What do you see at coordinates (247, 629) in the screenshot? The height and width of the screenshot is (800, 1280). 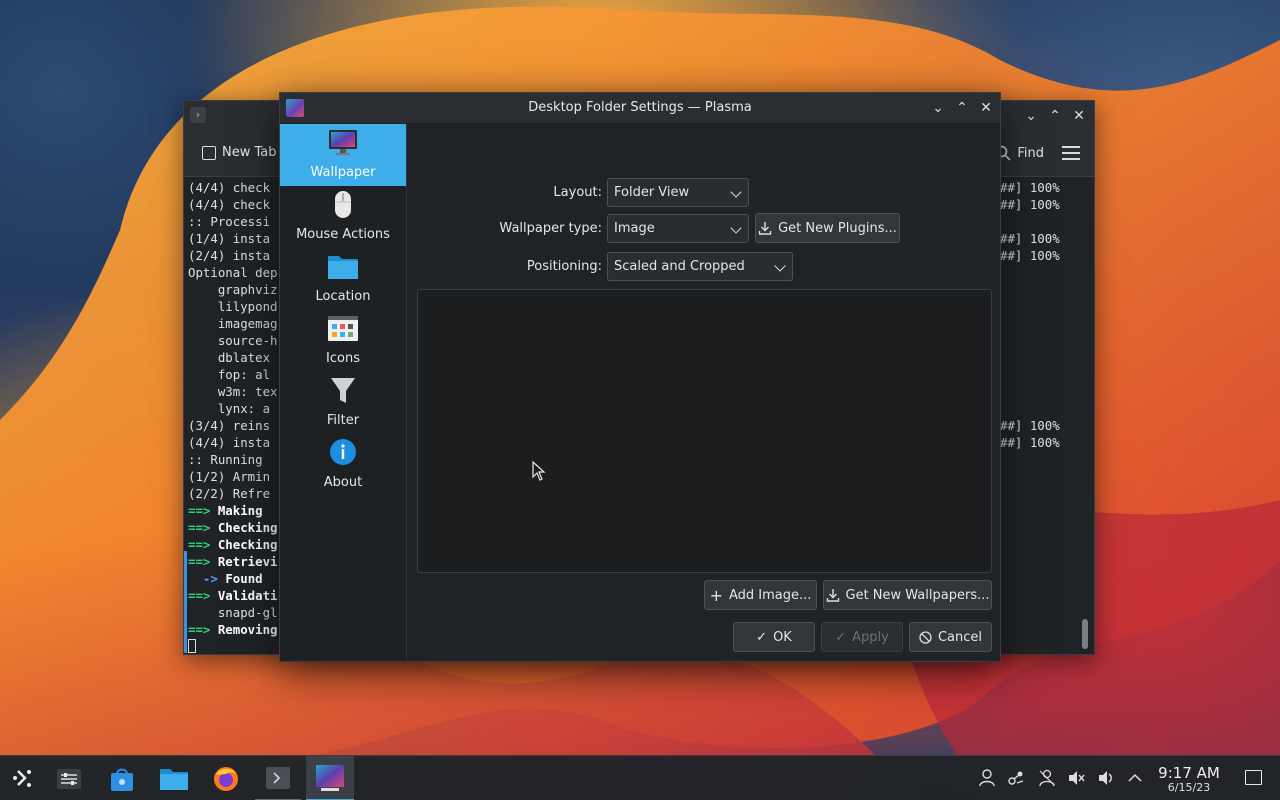 I see `terminal-line-text: Removing` at bounding box center [247, 629].